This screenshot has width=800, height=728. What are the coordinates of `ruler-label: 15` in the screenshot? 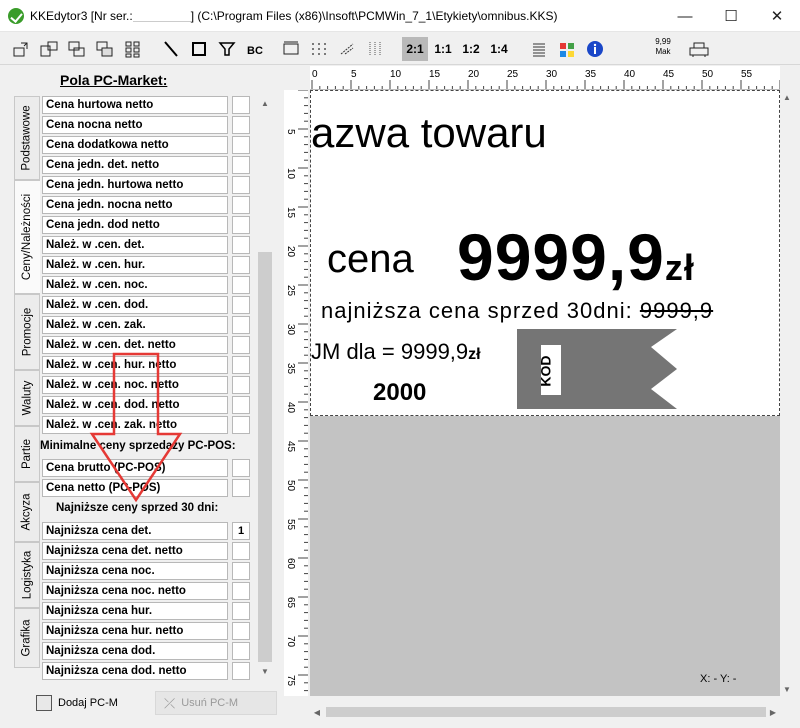 It's located at (290, 213).